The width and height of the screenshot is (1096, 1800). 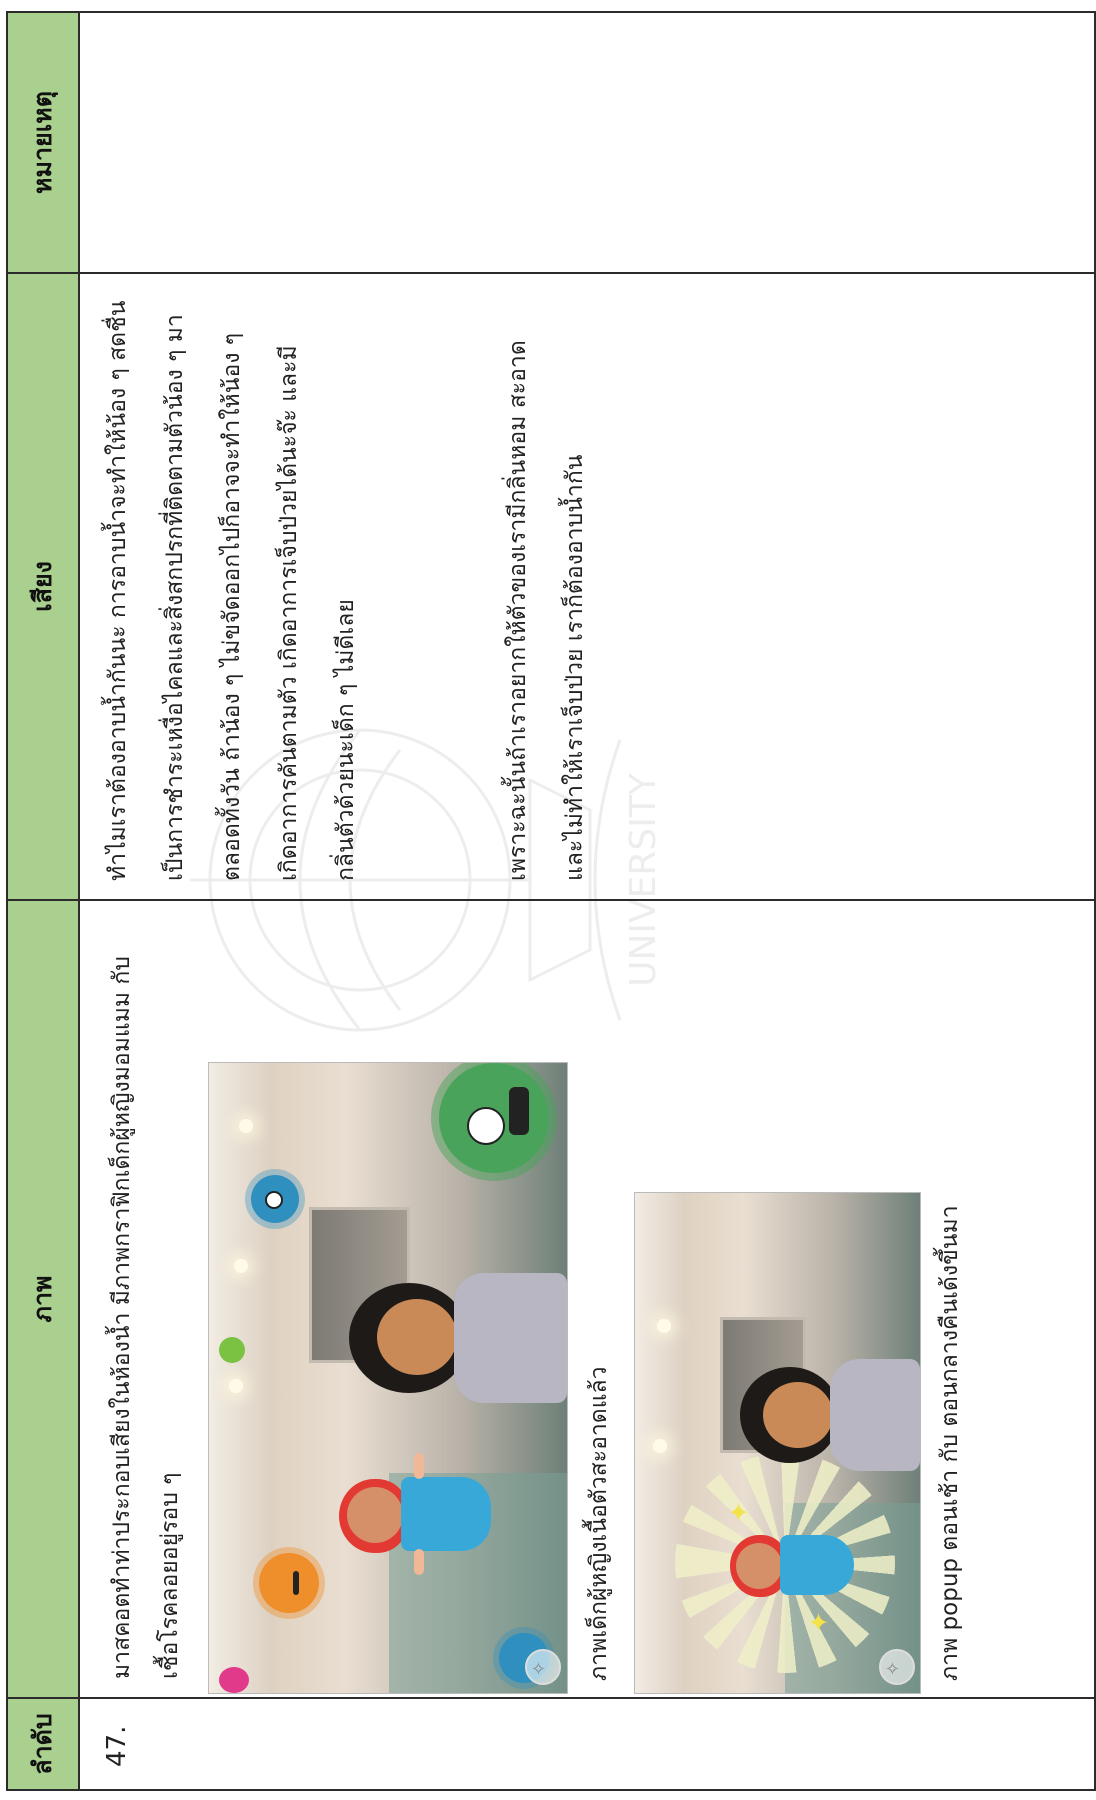 What do you see at coordinates (587, 1744) in the screenshot?
I see `cell-number: 47.` at bounding box center [587, 1744].